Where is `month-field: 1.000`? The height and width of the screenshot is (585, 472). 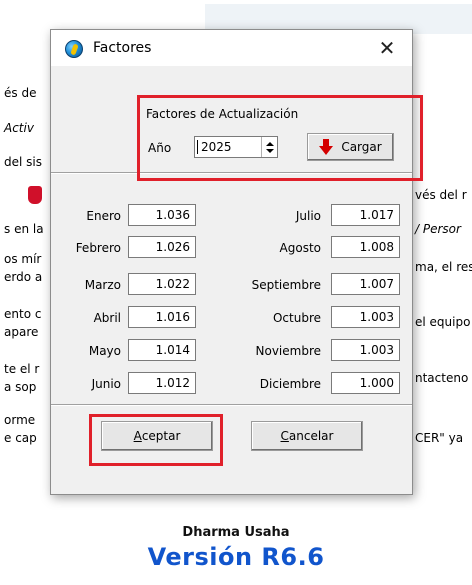
month-field: 1.000 is located at coordinates (365, 383).